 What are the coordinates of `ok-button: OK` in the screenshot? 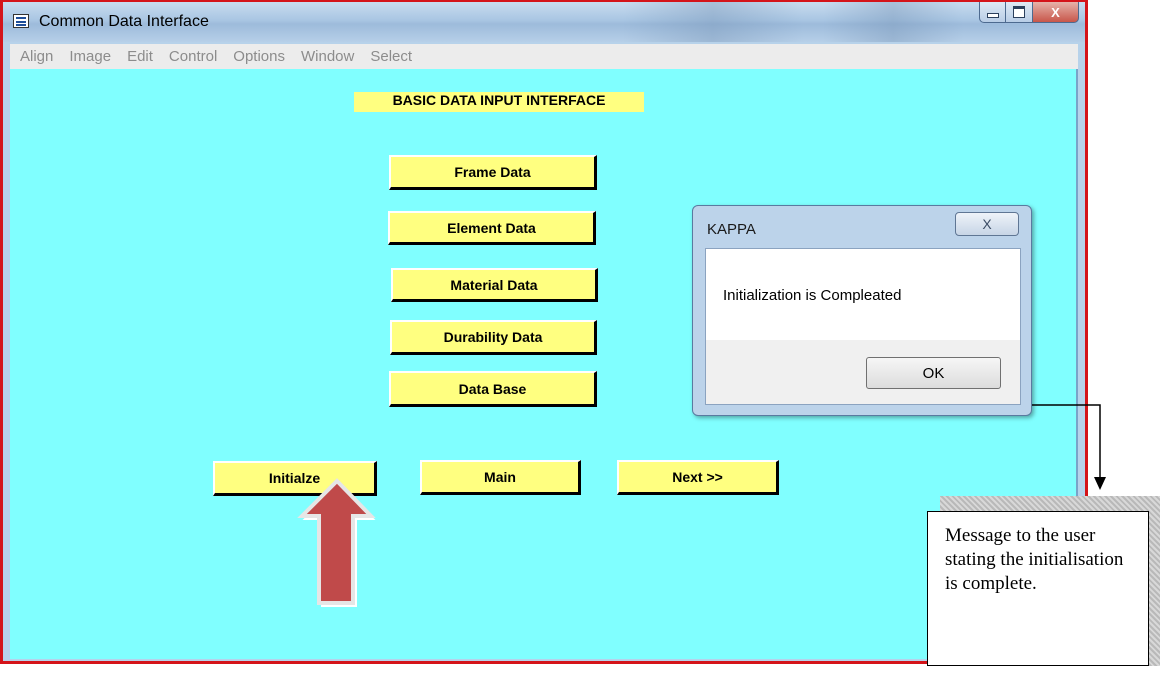 It's located at (933, 373).